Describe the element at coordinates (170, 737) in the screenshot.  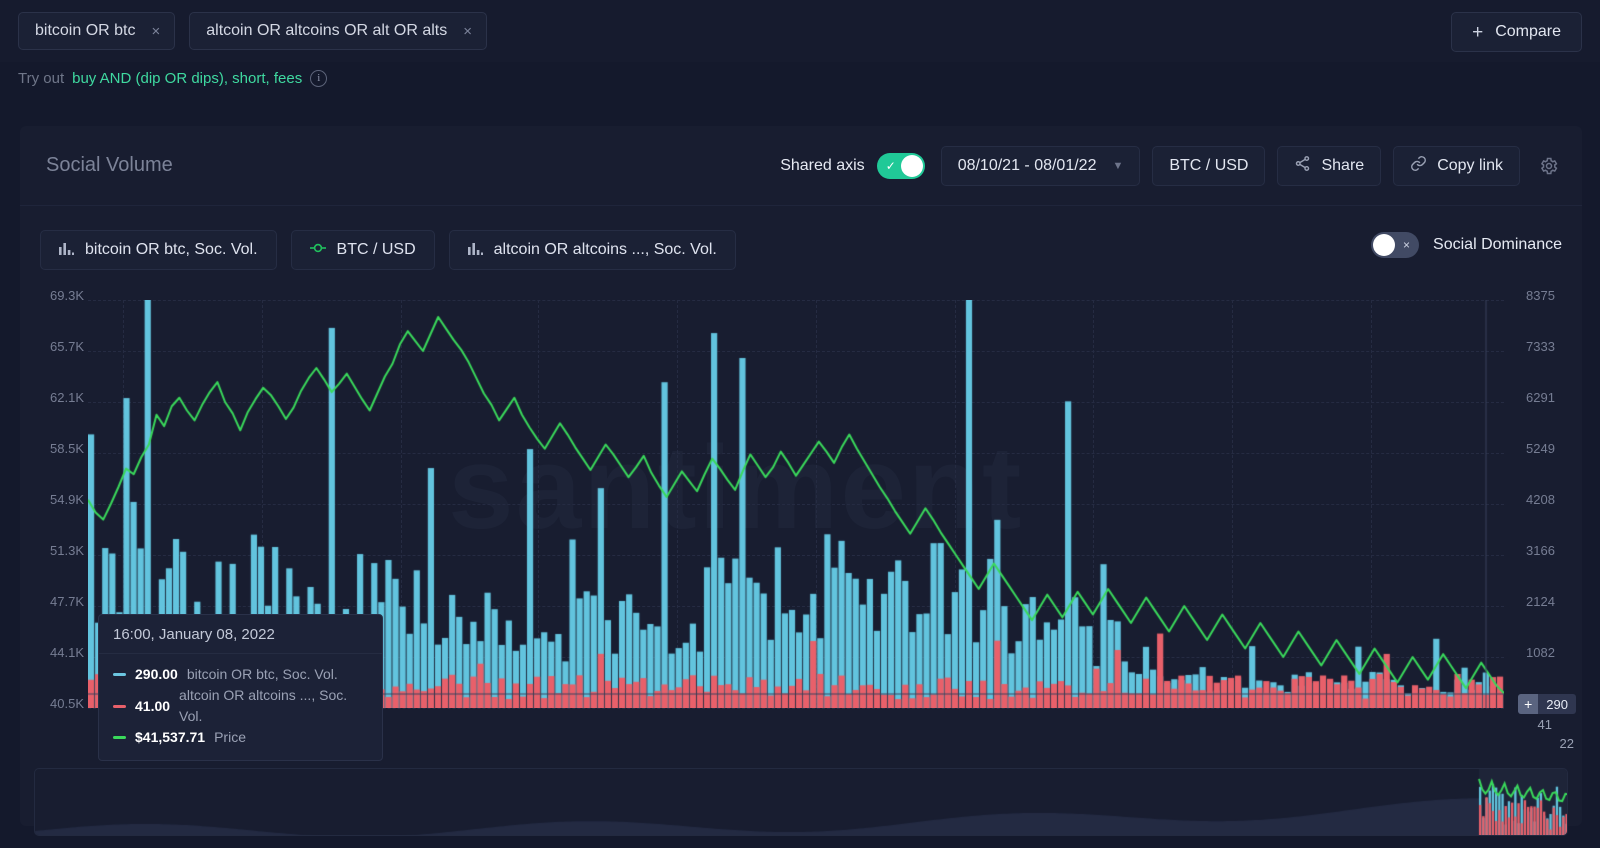
I see `tooltip-value: $41,537.71` at that location.